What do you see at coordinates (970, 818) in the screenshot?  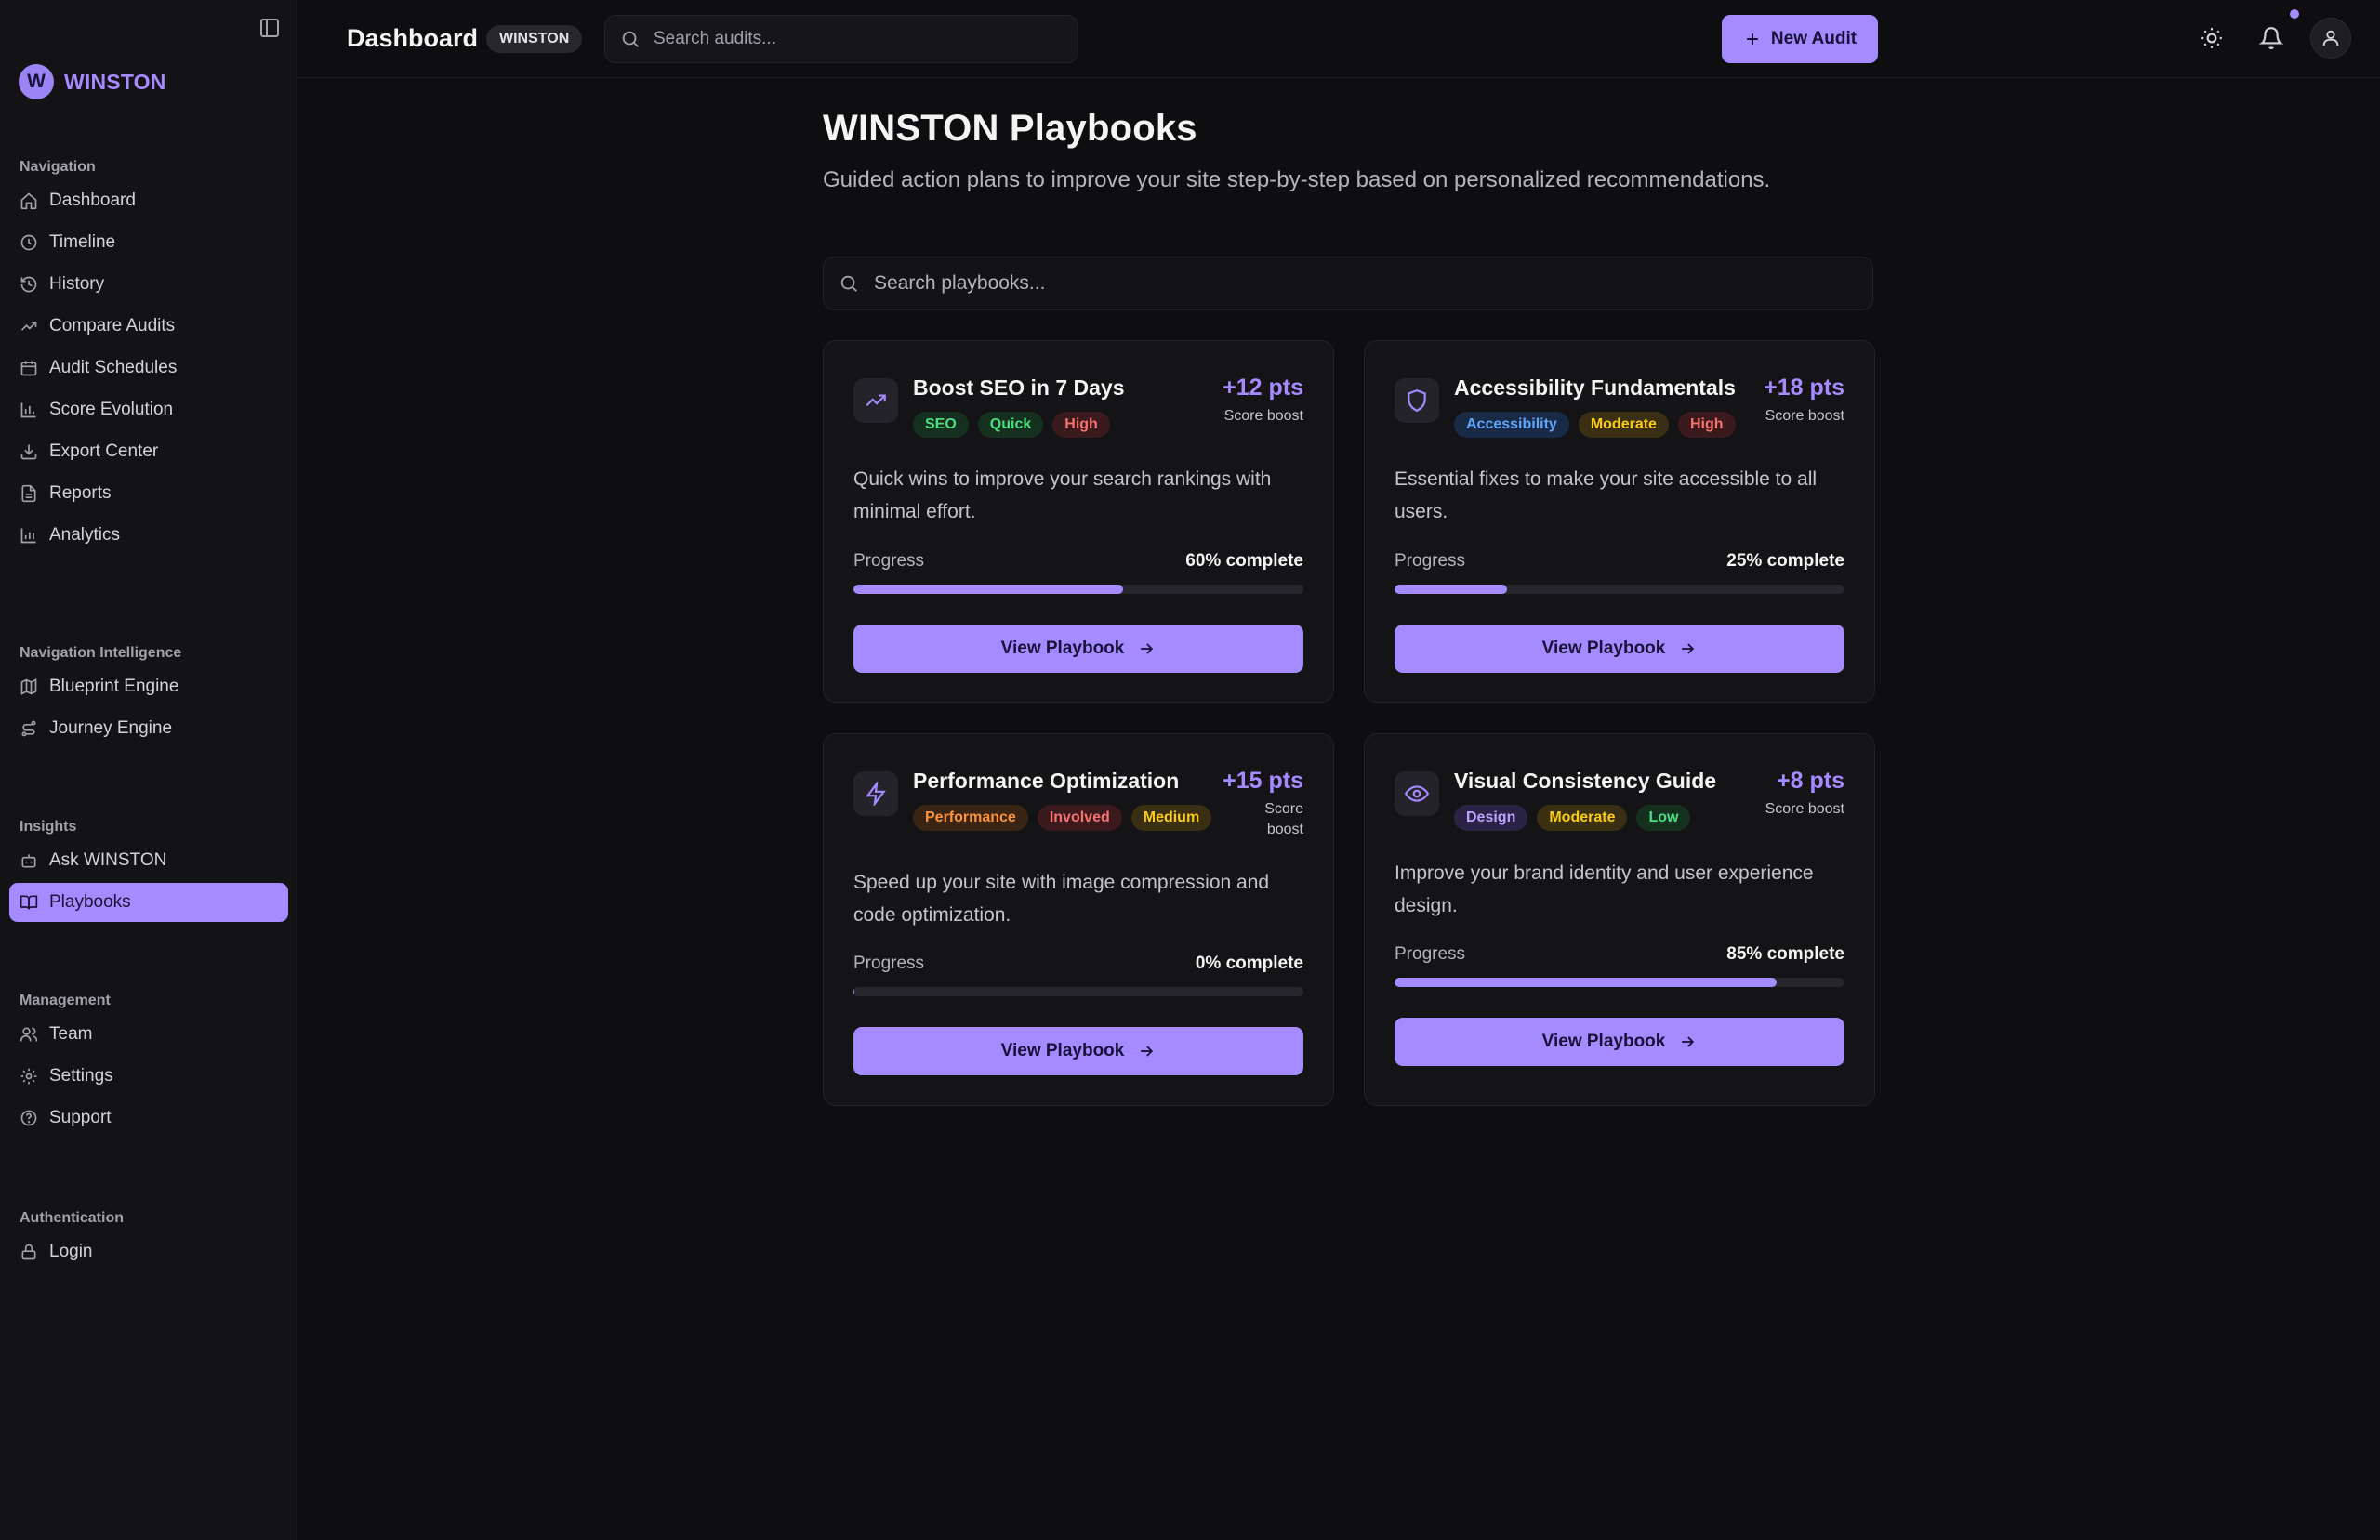 I see `tag: Performance` at bounding box center [970, 818].